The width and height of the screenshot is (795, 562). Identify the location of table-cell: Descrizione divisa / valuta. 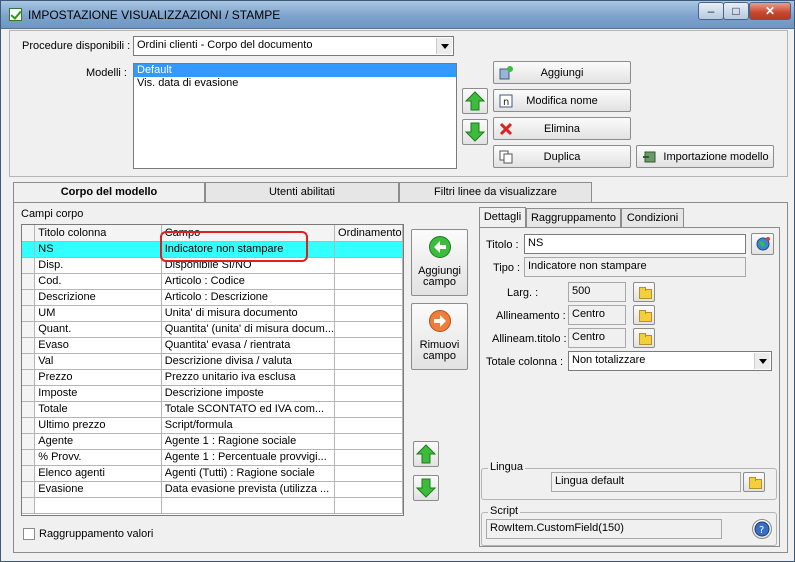
(248, 361).